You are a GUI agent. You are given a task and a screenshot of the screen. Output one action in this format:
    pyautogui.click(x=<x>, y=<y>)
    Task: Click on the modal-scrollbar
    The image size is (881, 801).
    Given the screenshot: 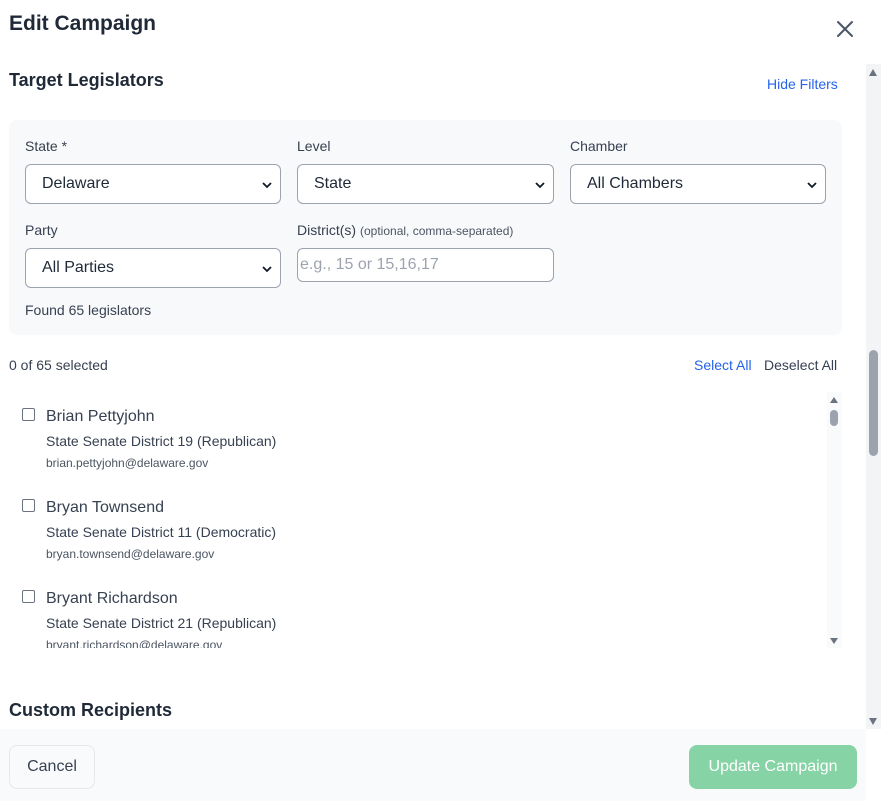 What is the action you would take?
    pyautogui.click(x=873, y=396)
    